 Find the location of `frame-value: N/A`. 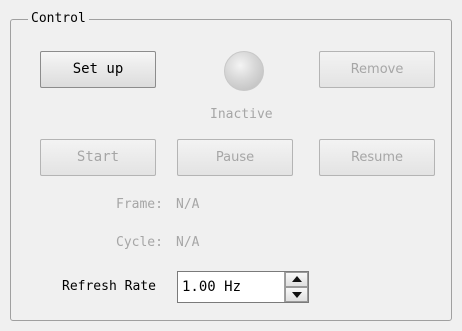

frame-value: N/A is located at coordinates (188, 204).